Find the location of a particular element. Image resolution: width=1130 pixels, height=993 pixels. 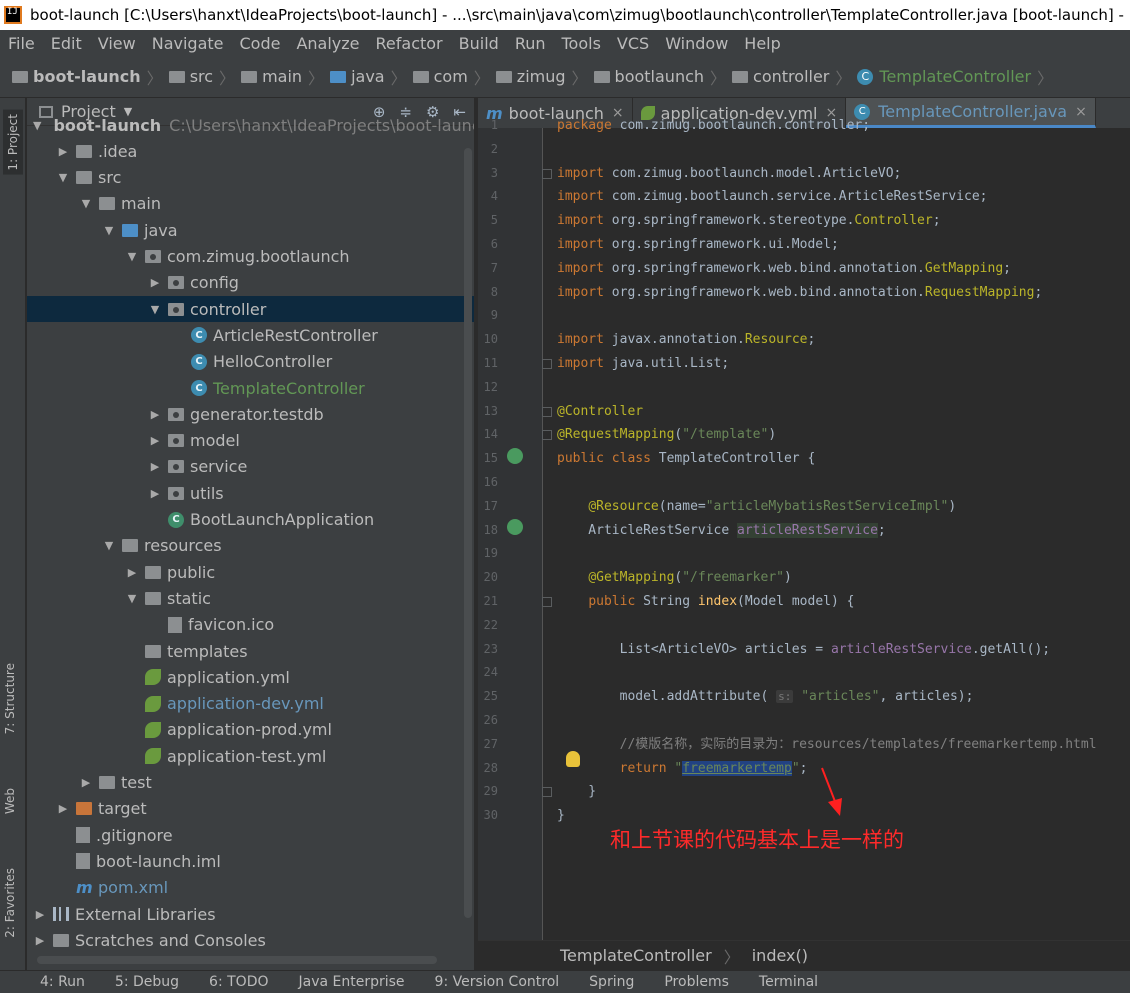

tree-item: application-dev.yml is located at coordinates (250, 704).